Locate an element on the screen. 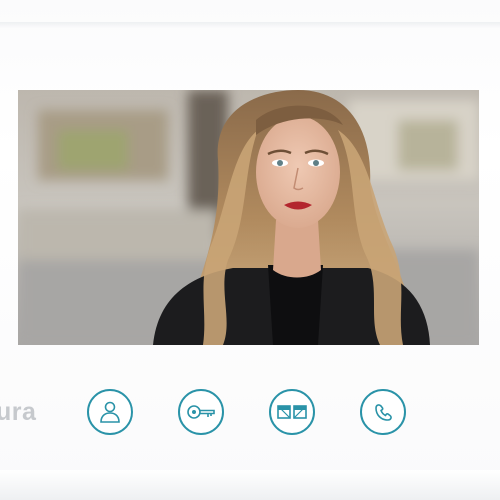 This screenshot has height=500, width=500. open-gate-button is located at coordinates (292, 412).